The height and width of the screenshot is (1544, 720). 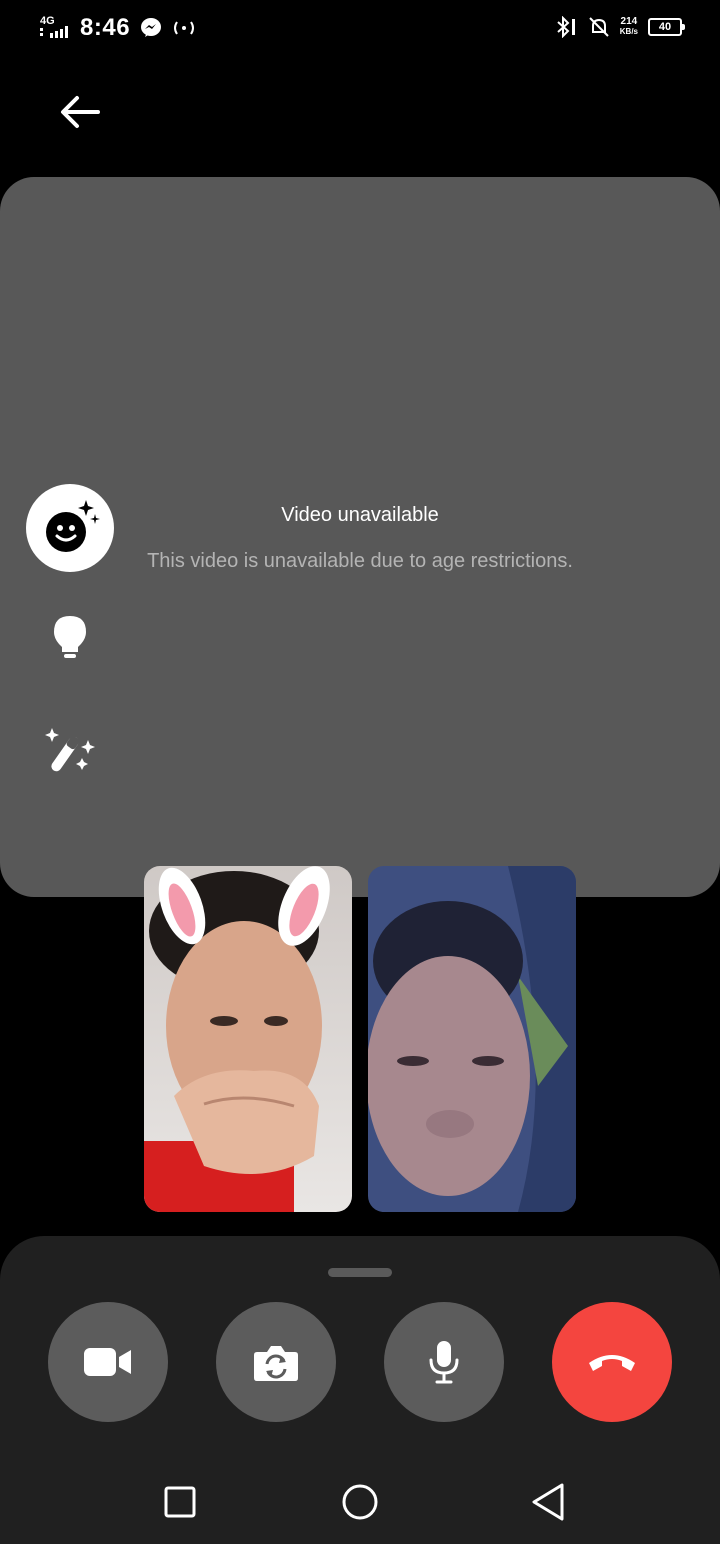 What do you see at coordinates (628, 26) in the screenshot?
I see `network-speed: 214 KB/s` at bounding box center [628, 26].